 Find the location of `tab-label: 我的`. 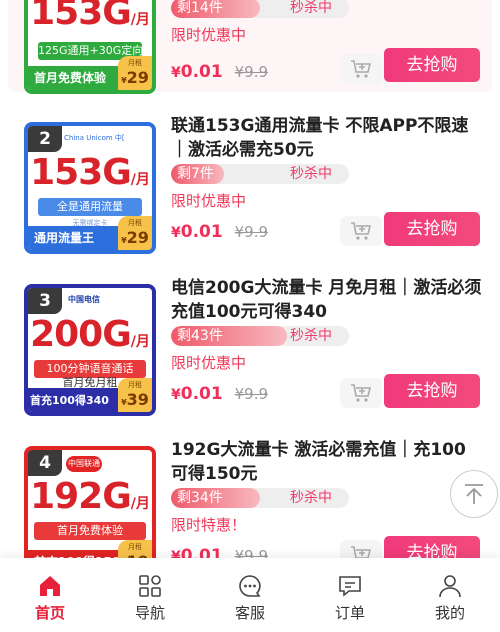

tab-label: 我的 is located at coordinates (449, 613).